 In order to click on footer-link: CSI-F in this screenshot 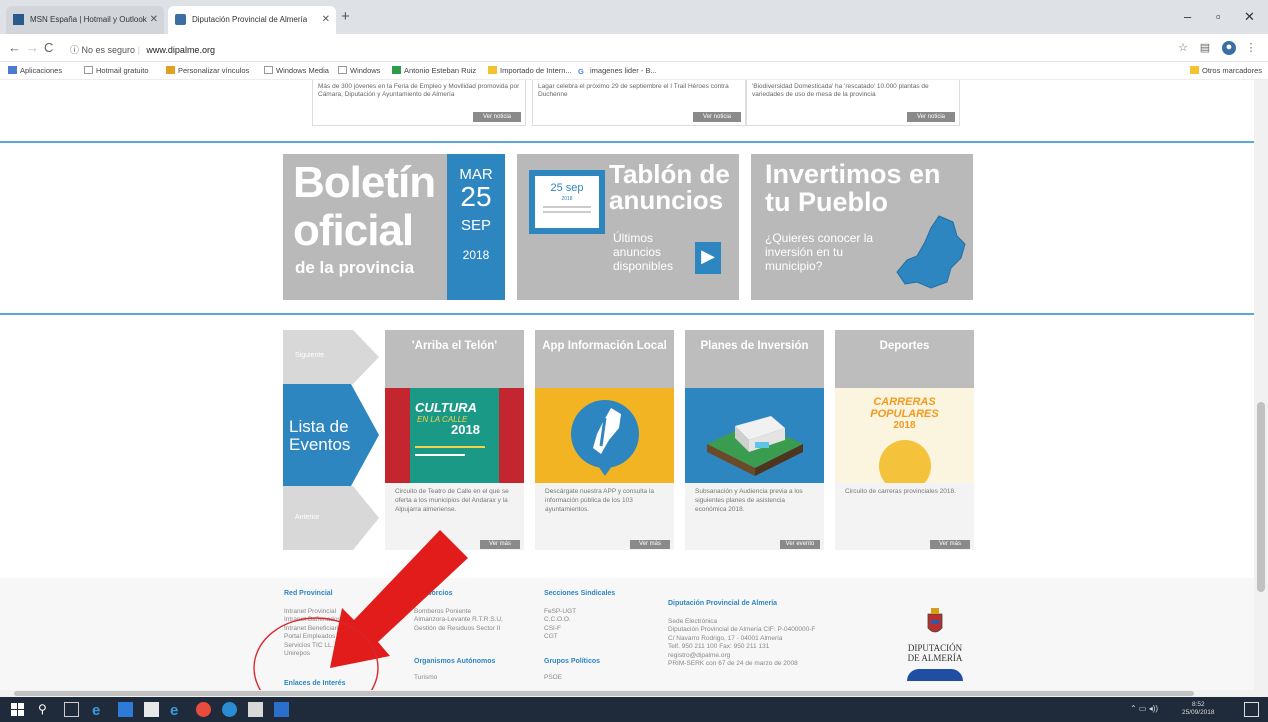, I will do `click(560, 629)`.